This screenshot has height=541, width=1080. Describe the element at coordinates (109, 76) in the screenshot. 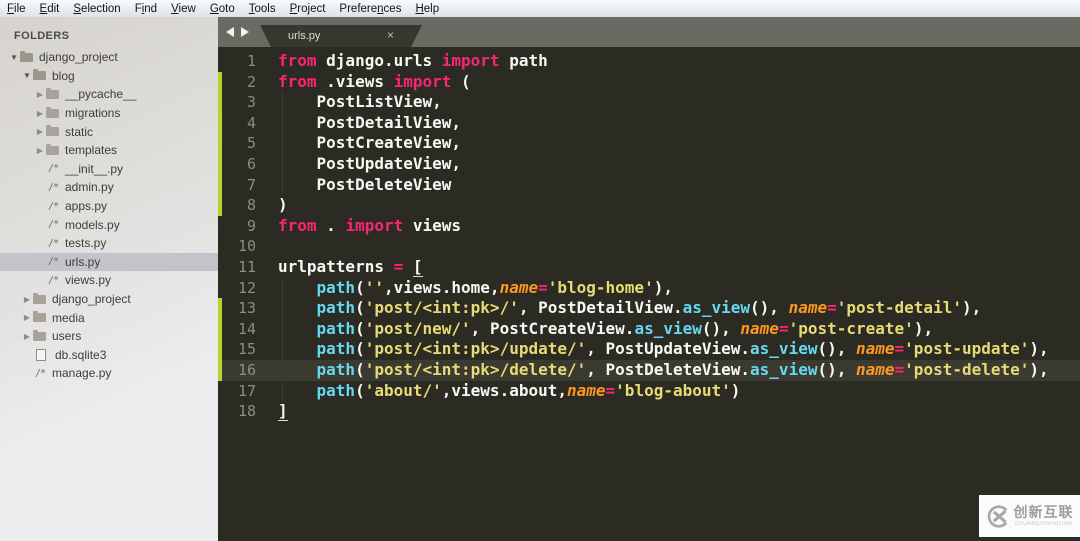

I see `tree-item-blog: ▼ blog` at that location.